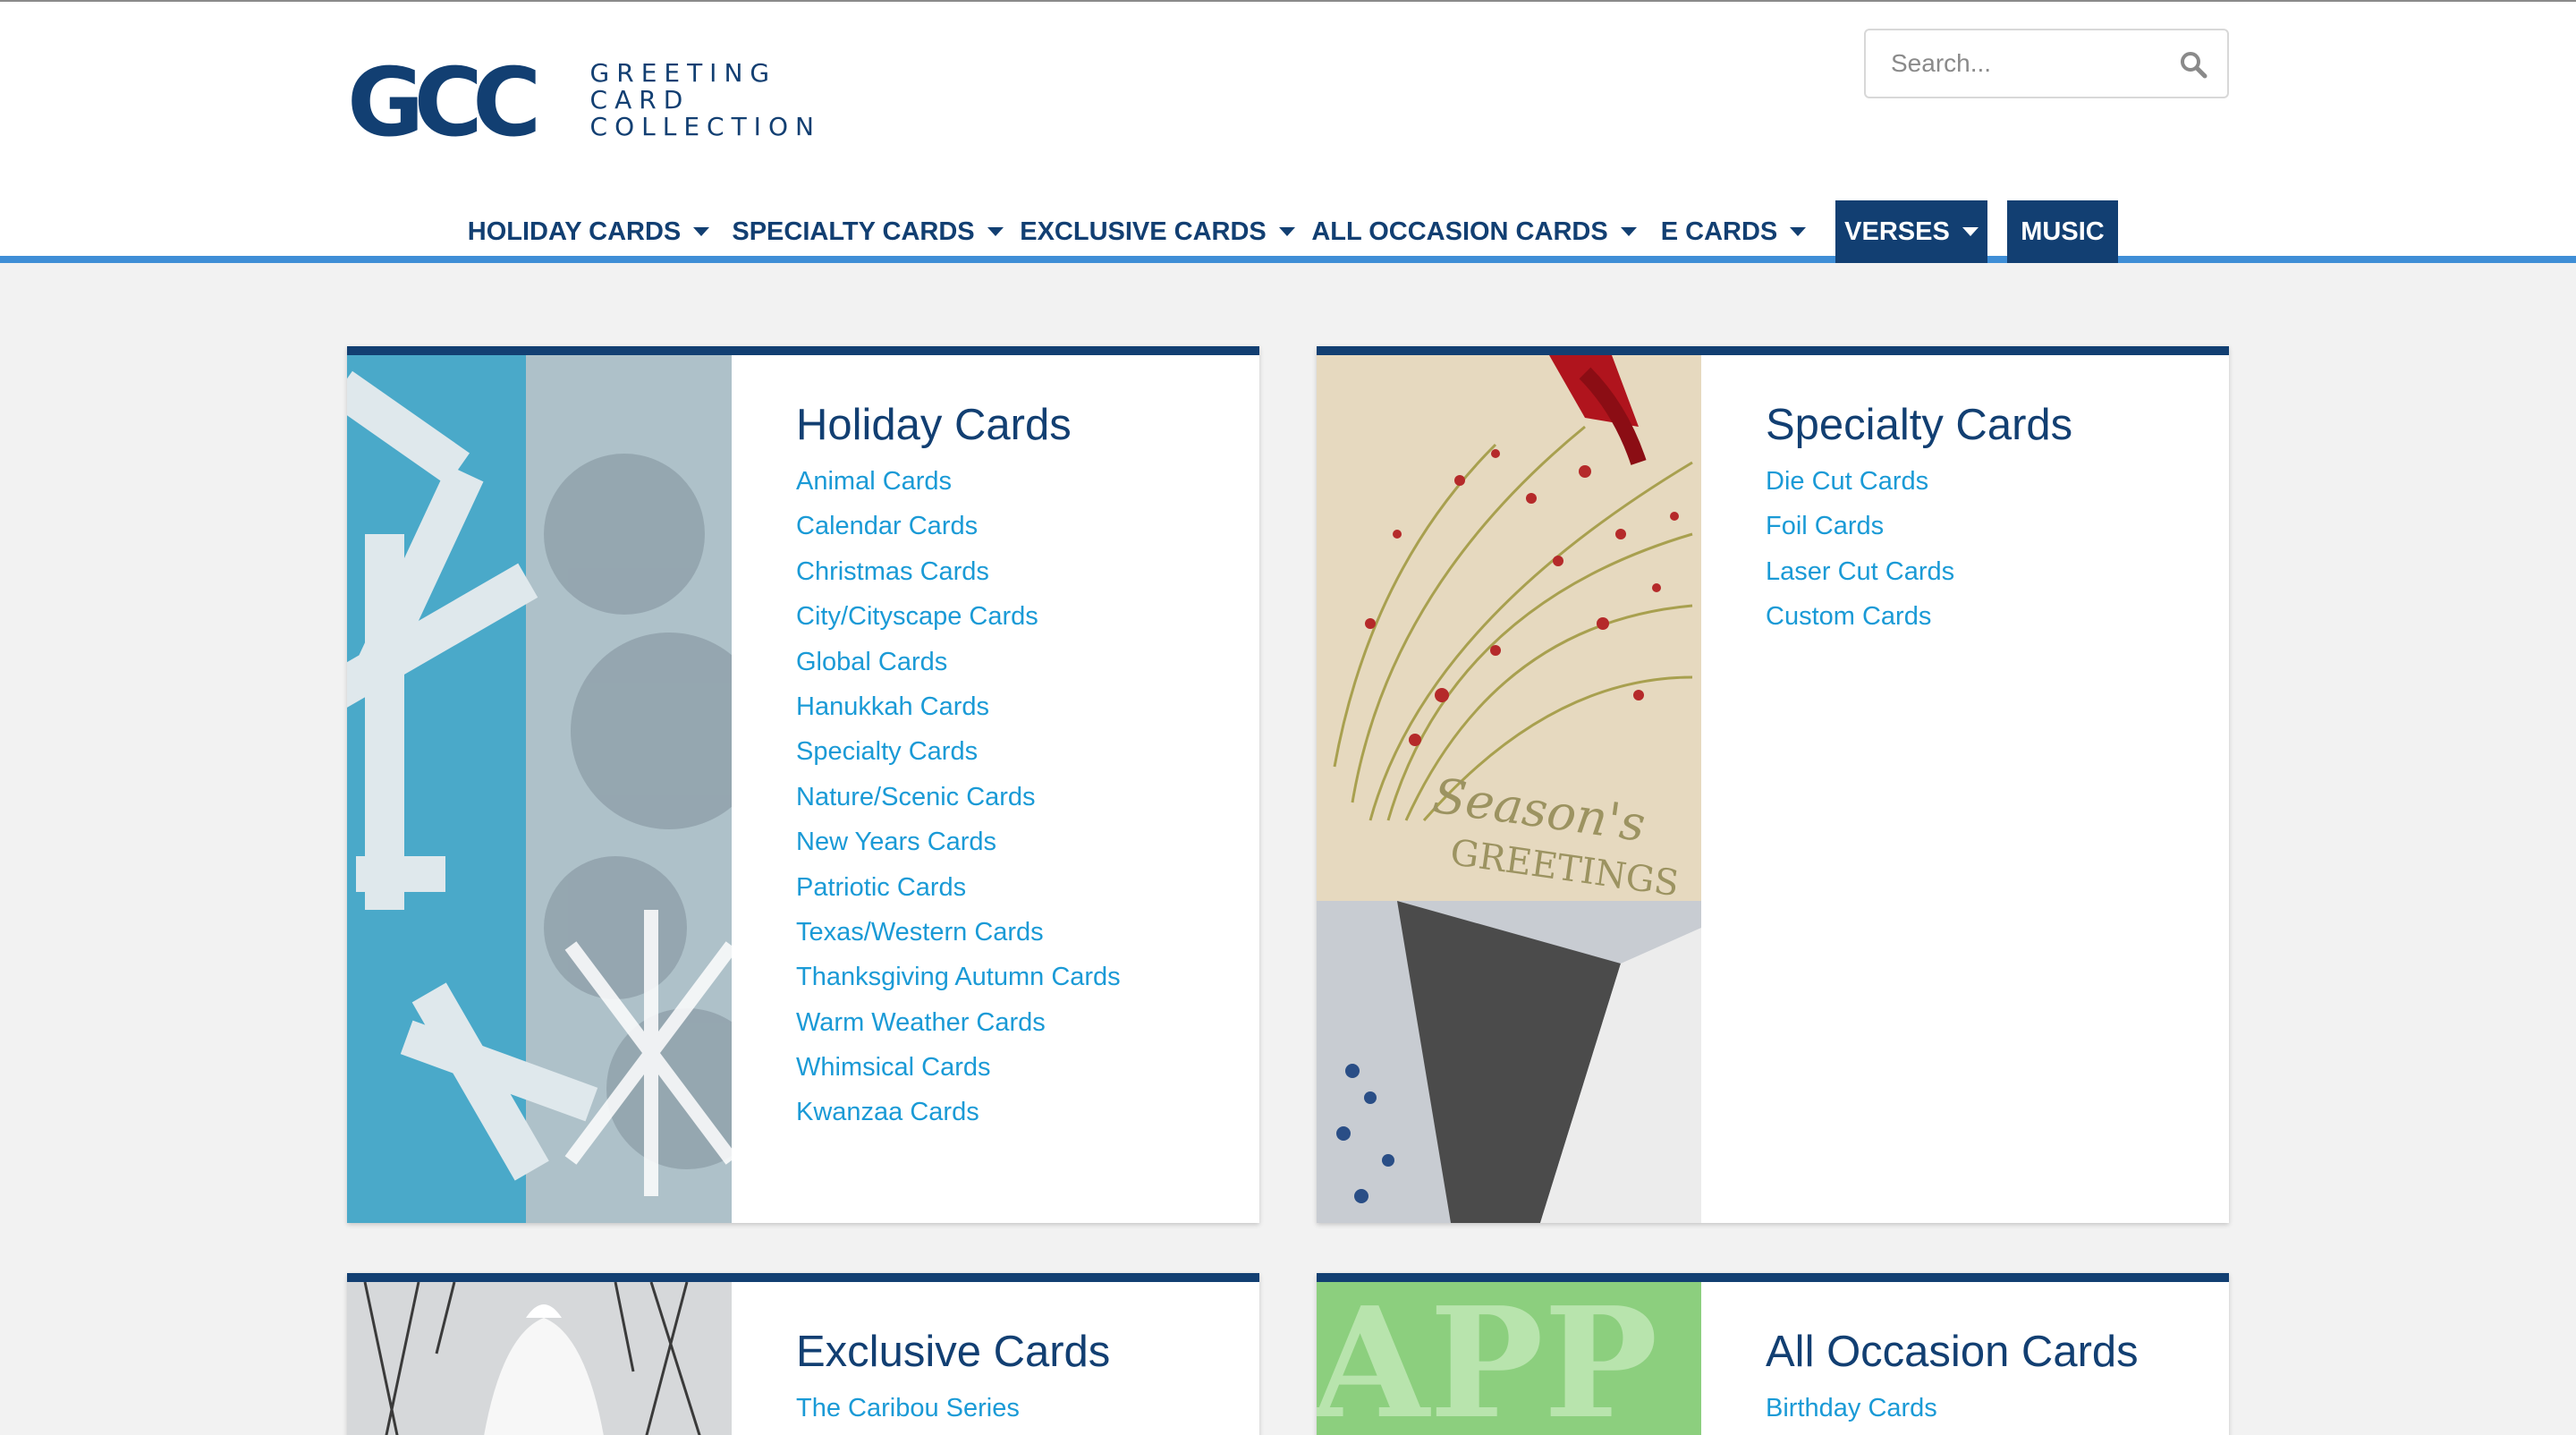  I want to click on link-the-caribou-series: The Caribou Series, so click(908, 1408).